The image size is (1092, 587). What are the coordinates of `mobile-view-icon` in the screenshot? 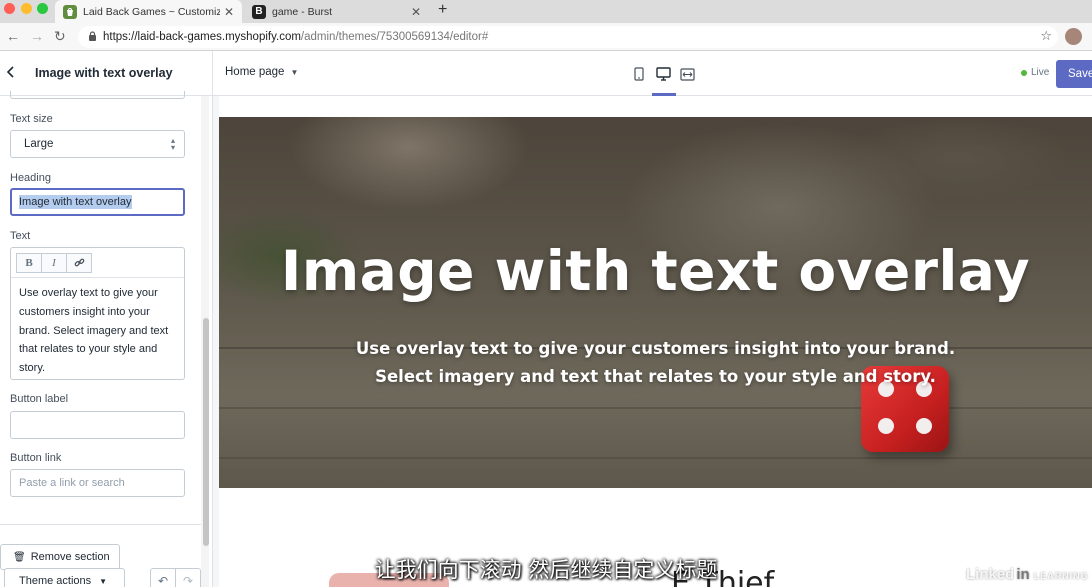 It's located at (639, 74).